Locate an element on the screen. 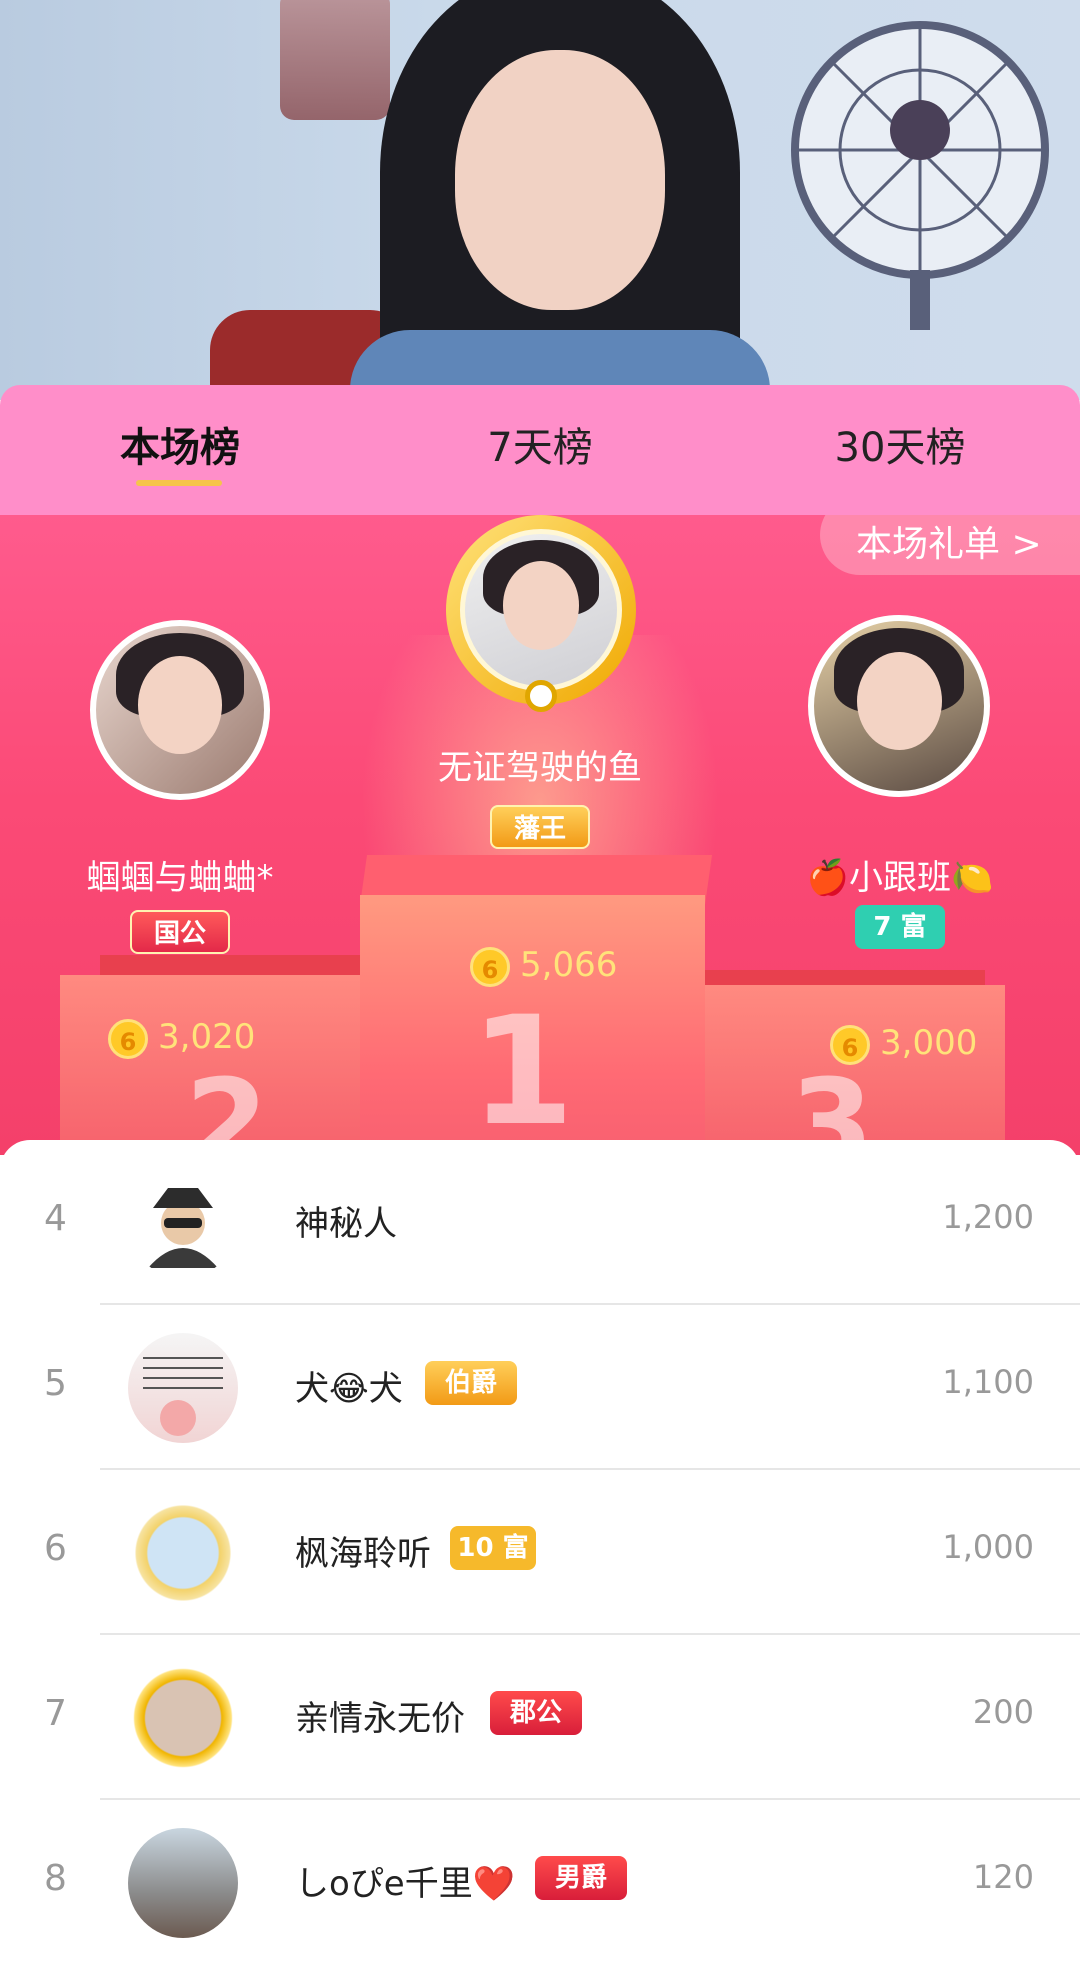  user-score: 1,200 is located at coordinates (988, 1217).